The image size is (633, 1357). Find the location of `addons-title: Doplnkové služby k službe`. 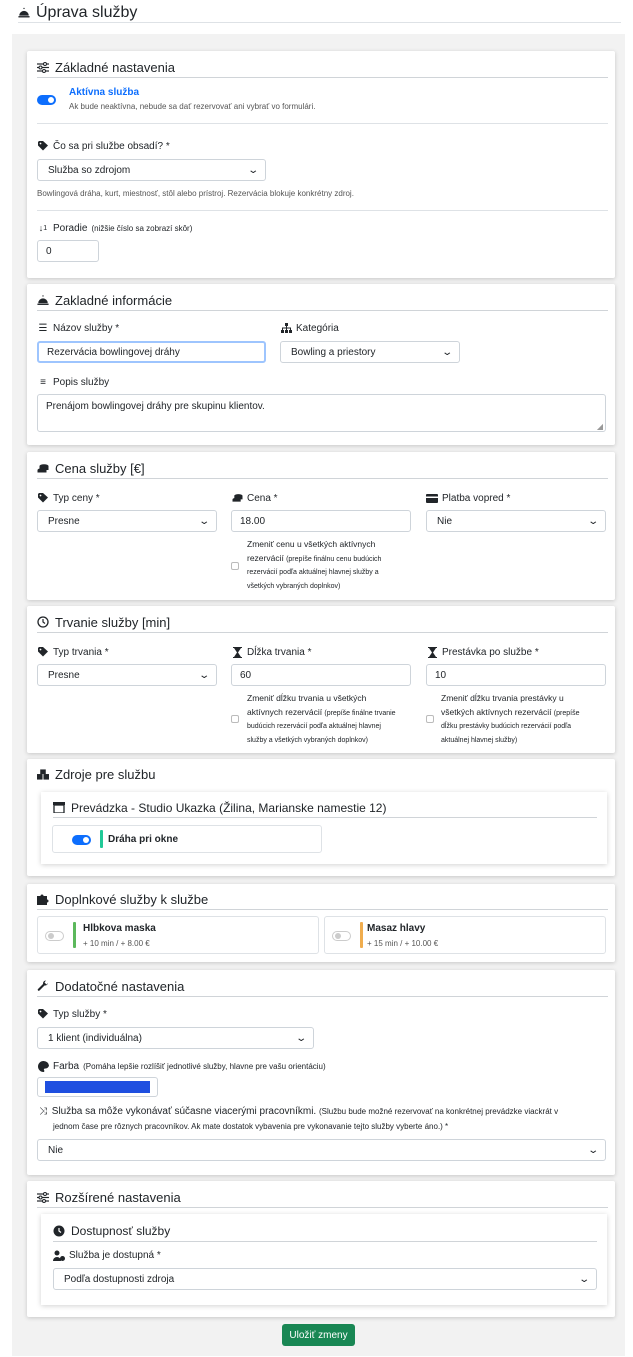

addons-title: Doplnkové služby k službe is located at coordinates (322, 899).